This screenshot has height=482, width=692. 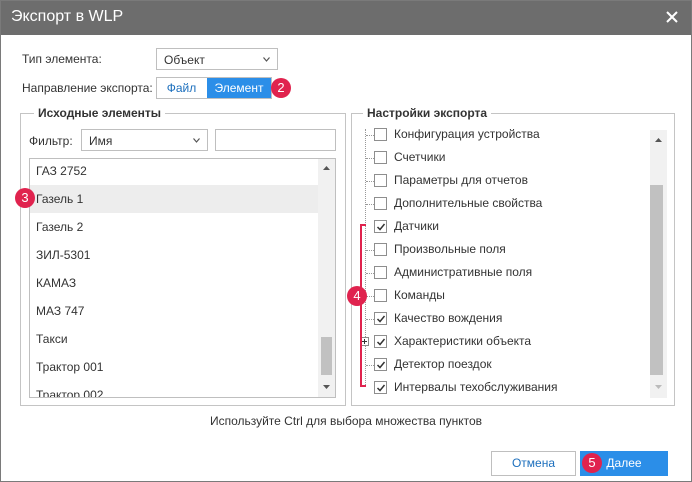 What do you see at coordinates (476, 387) in the screenshot?
I see `setting-label: Интервалы техобслуживания` at bounding box center [476, 387].